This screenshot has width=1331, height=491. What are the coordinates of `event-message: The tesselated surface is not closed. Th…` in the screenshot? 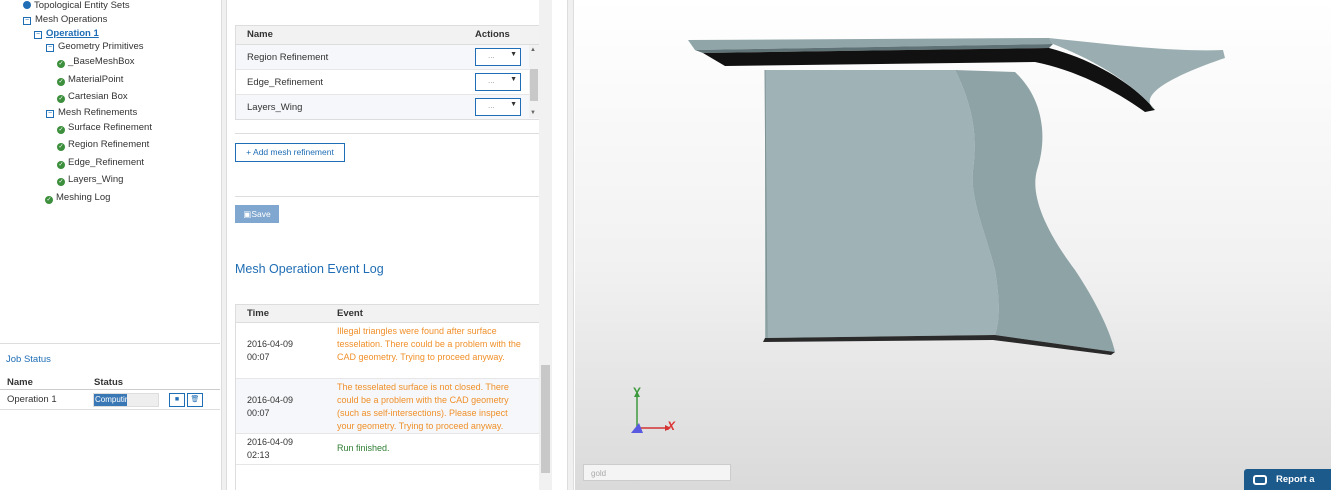 It's located at (423, 406).